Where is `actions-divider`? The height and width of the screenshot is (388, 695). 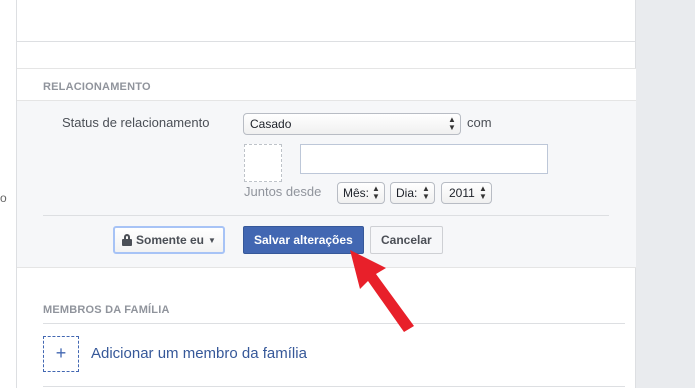
actions-divider is located at coordinates (326, 215).